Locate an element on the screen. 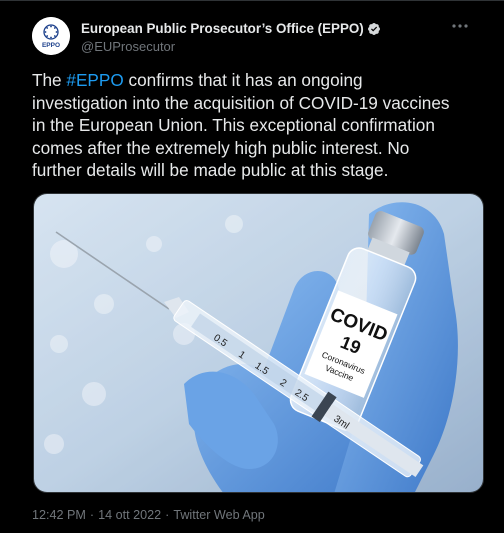 This screenshot has height=533, width=504. eppo-logo-icon: EPPO is located at coordinates (51, 36).